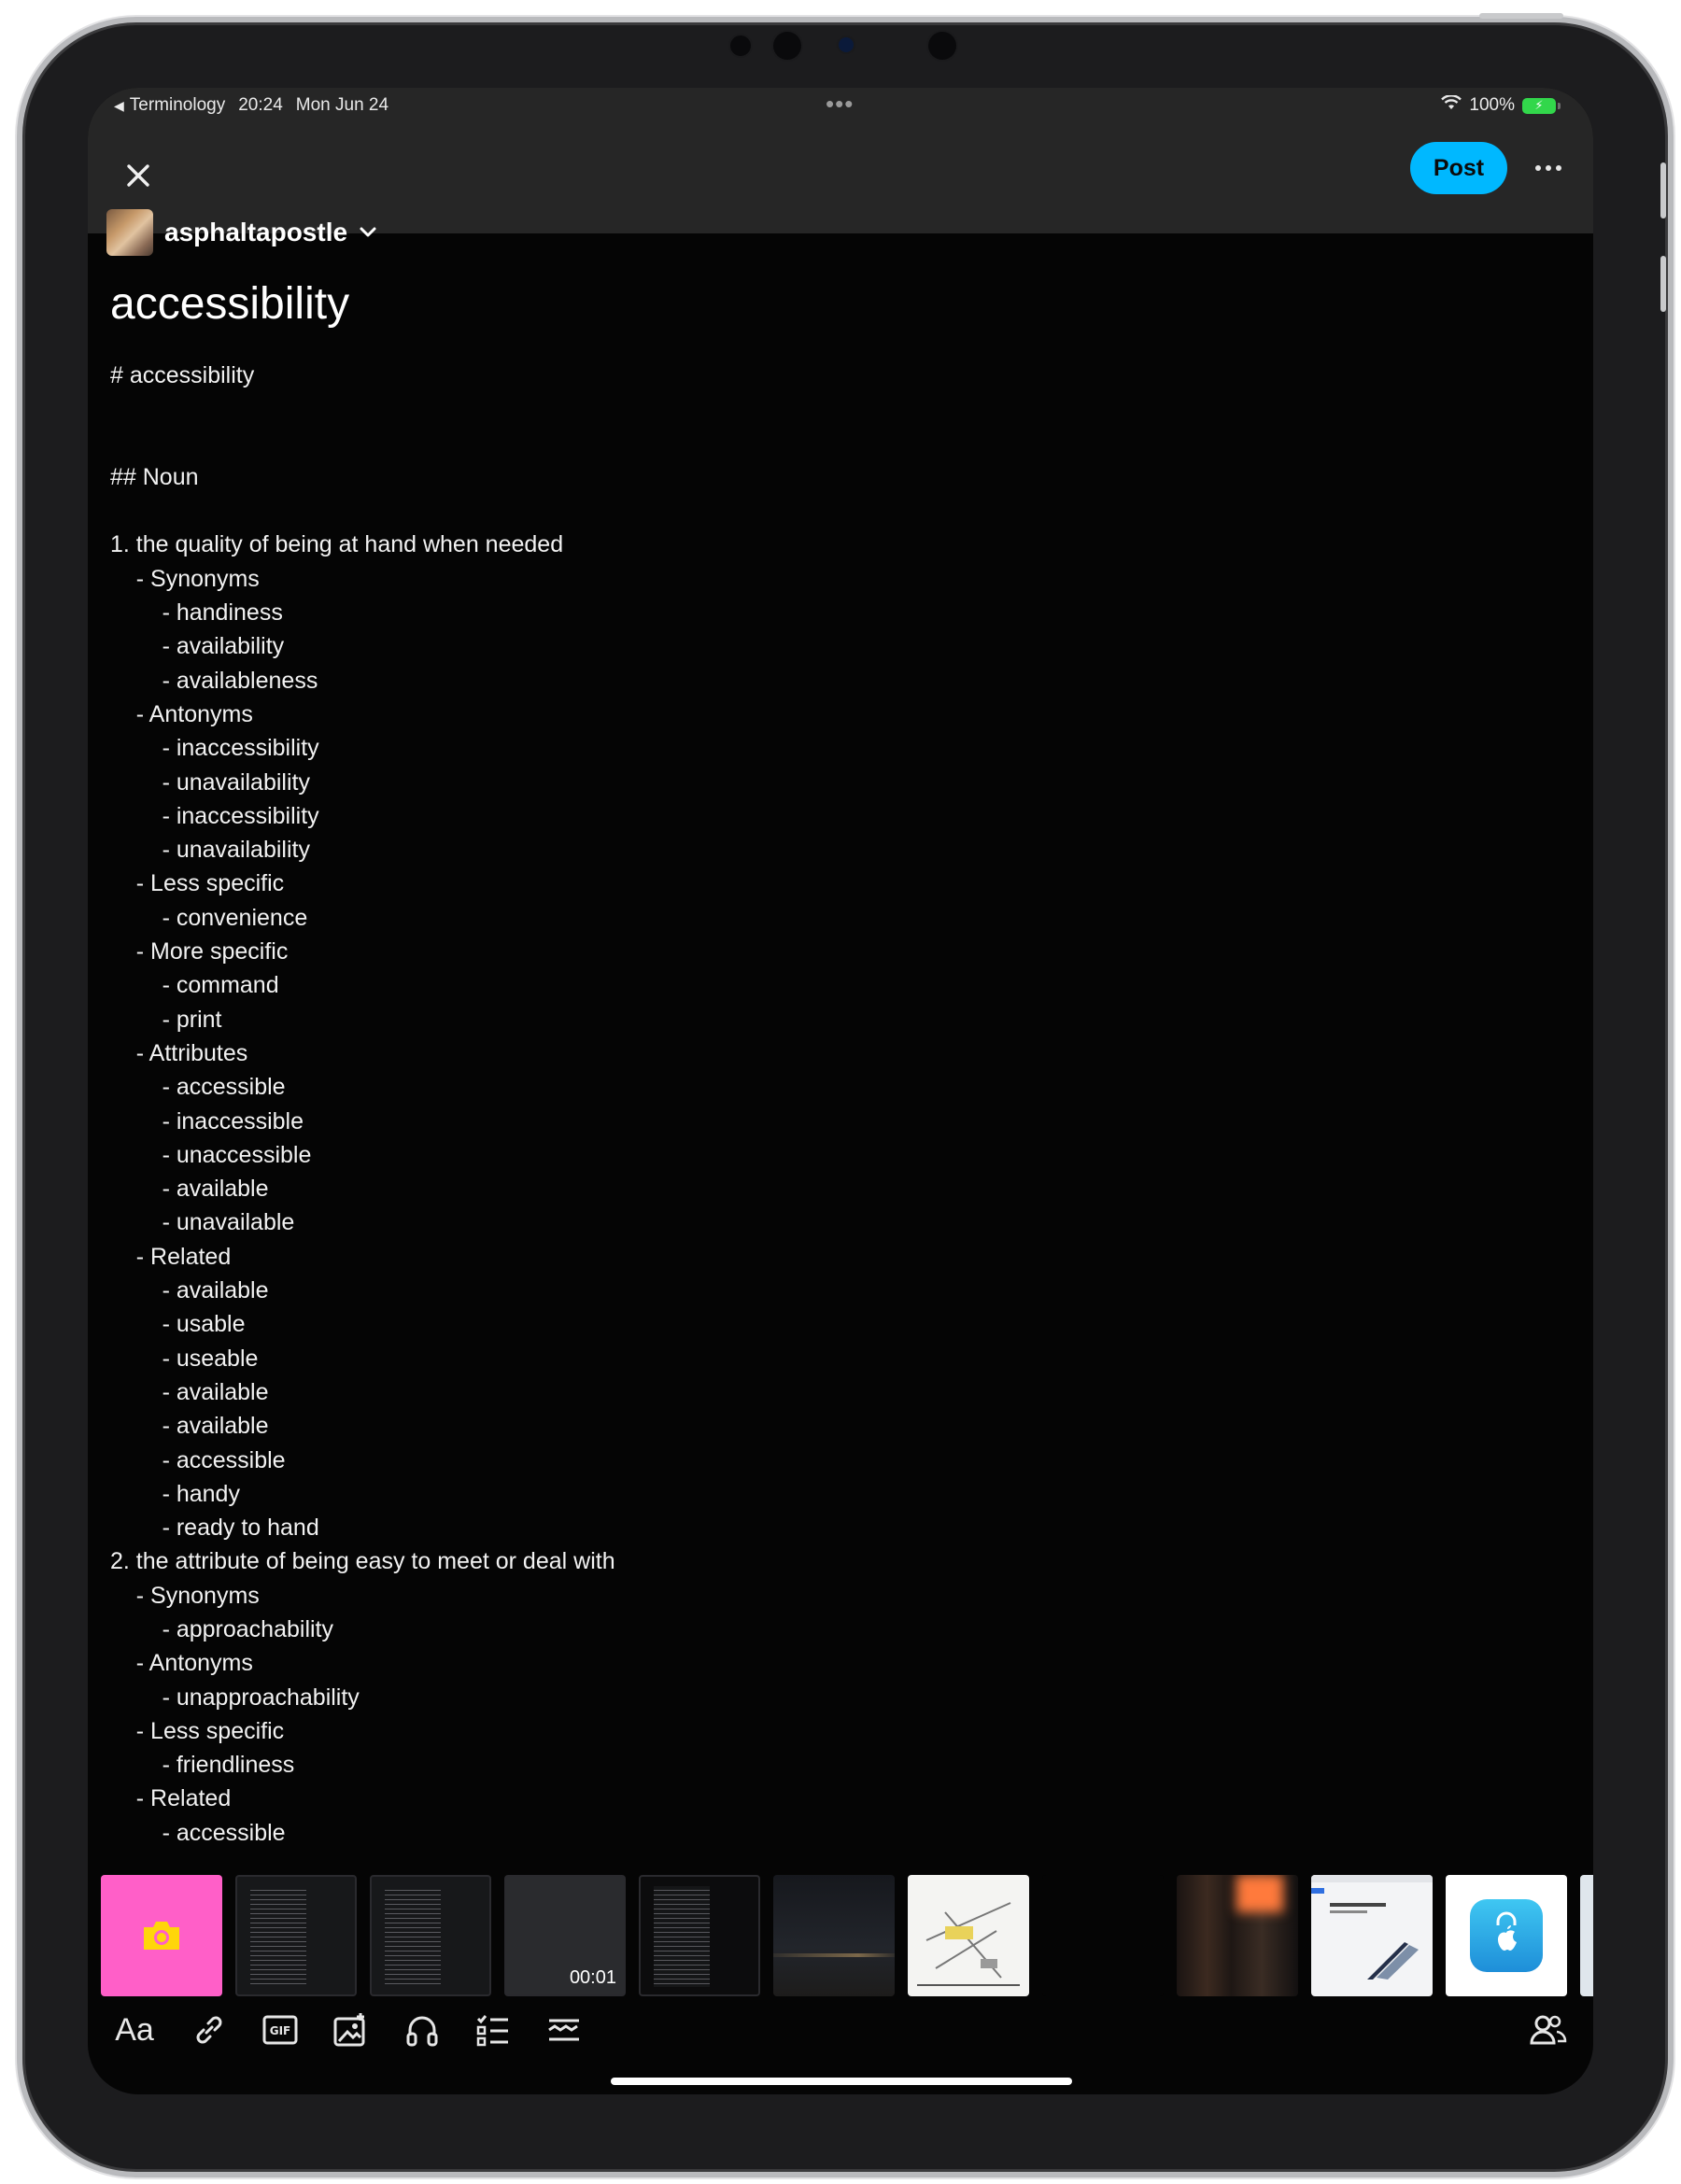  I want to click on post-body-line: ## Noun, so click(154, 476).